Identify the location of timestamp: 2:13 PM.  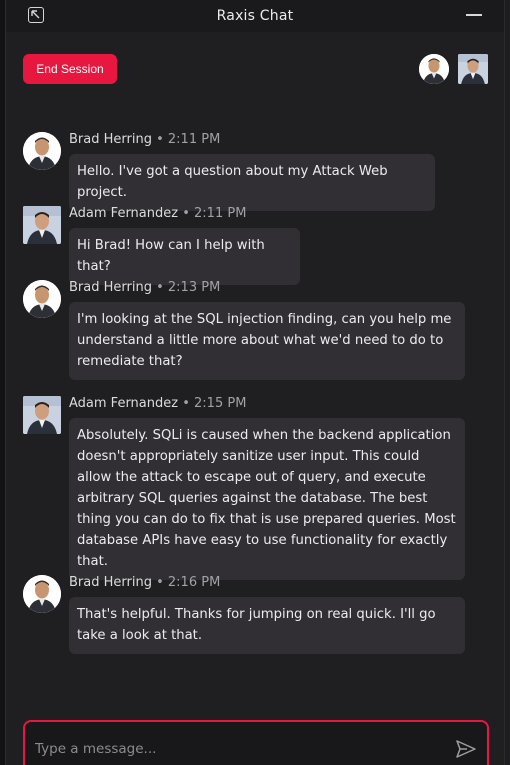
(194, 287).